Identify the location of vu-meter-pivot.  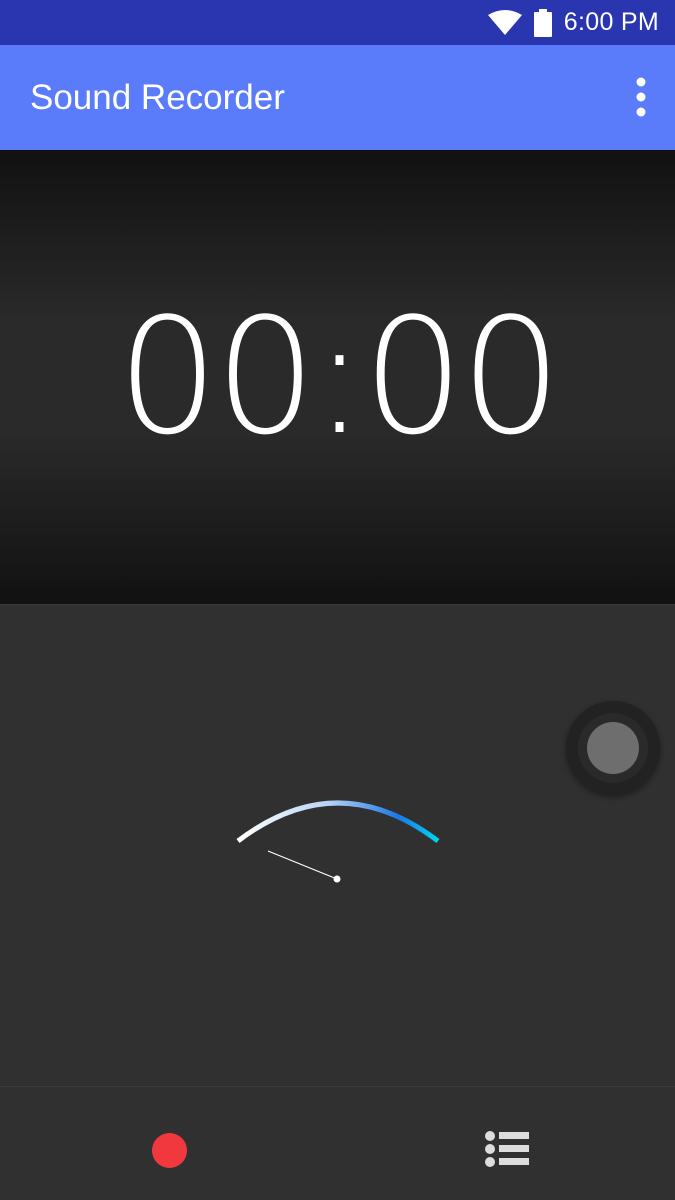
(337, 879).